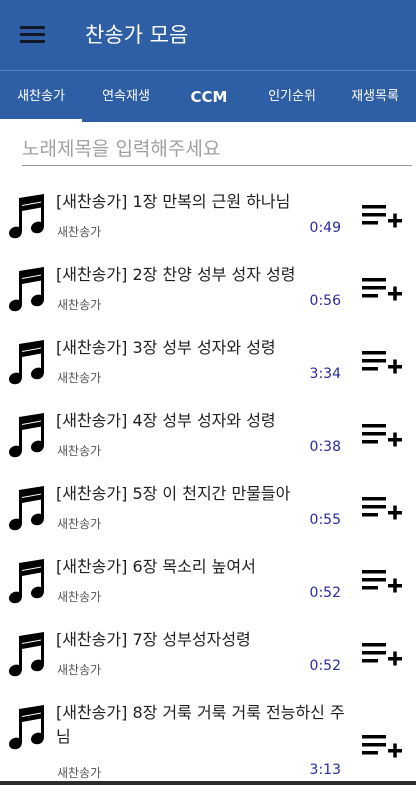  I want to click on tab-ccm: CCM, so click(209, 97).